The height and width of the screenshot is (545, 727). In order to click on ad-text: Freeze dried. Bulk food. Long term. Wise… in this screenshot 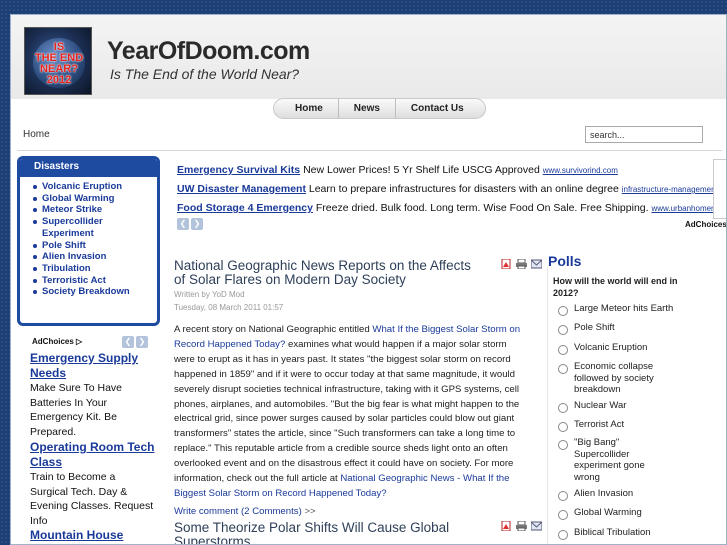, I will do `click(482, 208)`.